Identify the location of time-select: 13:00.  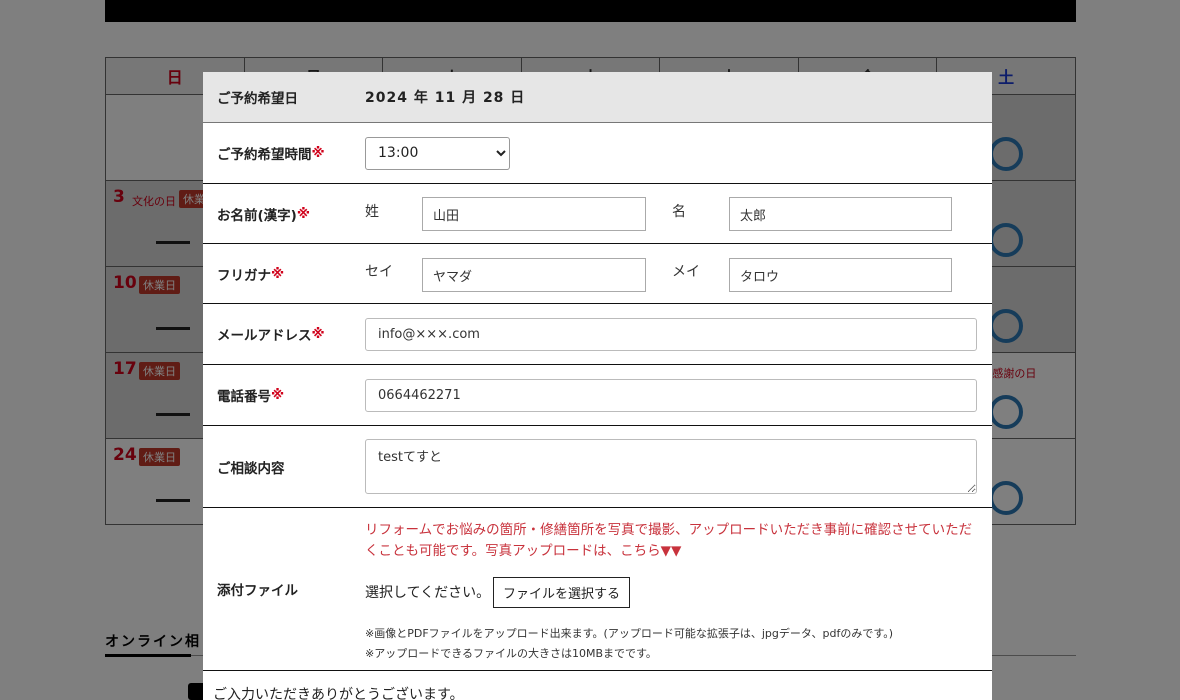
(437, 153).